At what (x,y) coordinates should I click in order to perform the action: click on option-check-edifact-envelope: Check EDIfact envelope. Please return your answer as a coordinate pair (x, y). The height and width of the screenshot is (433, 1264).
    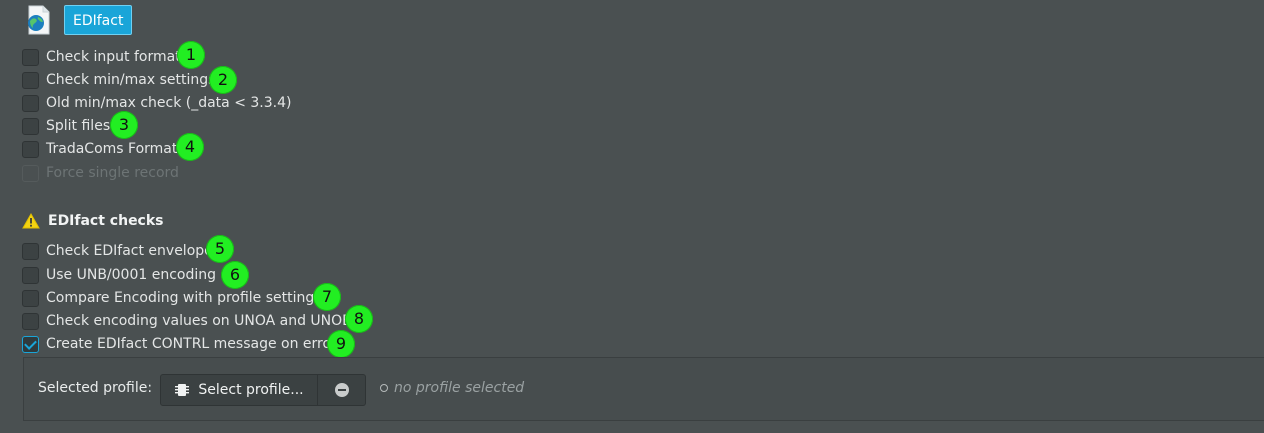
    Looking at the image, I should click on (117, 251).